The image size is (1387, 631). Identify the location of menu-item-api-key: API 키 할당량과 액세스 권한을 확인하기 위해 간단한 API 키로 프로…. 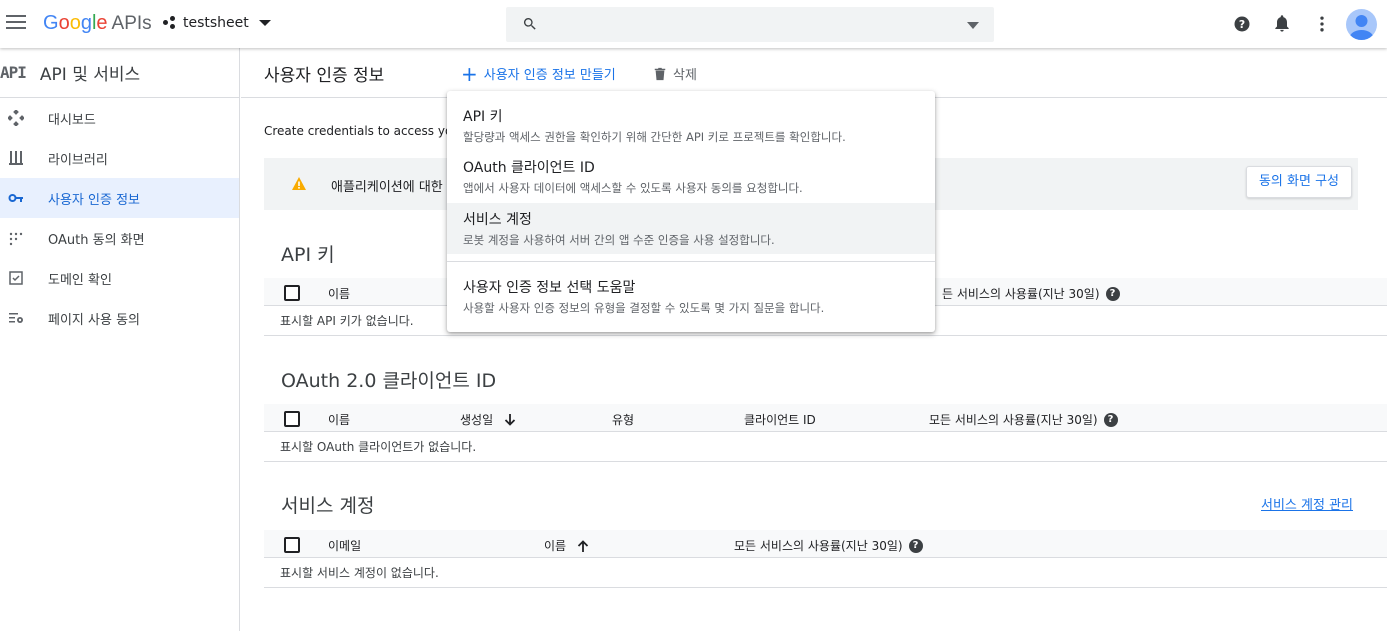
(691, 117).